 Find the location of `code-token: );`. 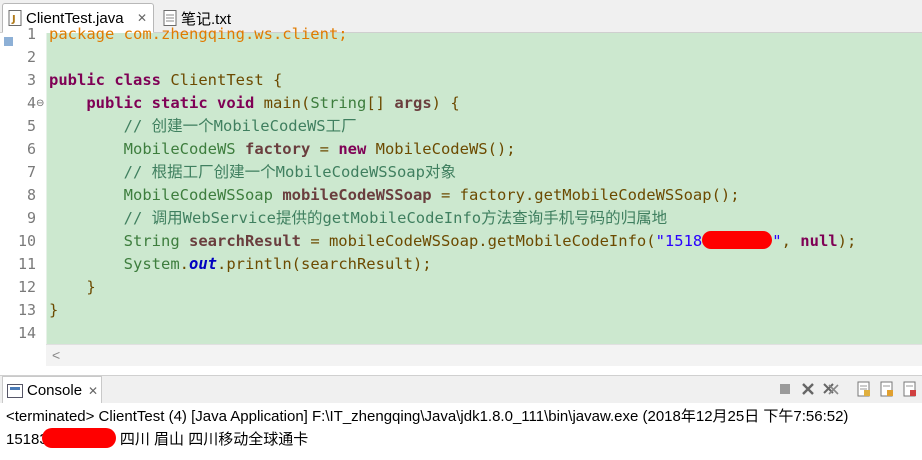

code-token: ); is located at coordinates (847, 241).